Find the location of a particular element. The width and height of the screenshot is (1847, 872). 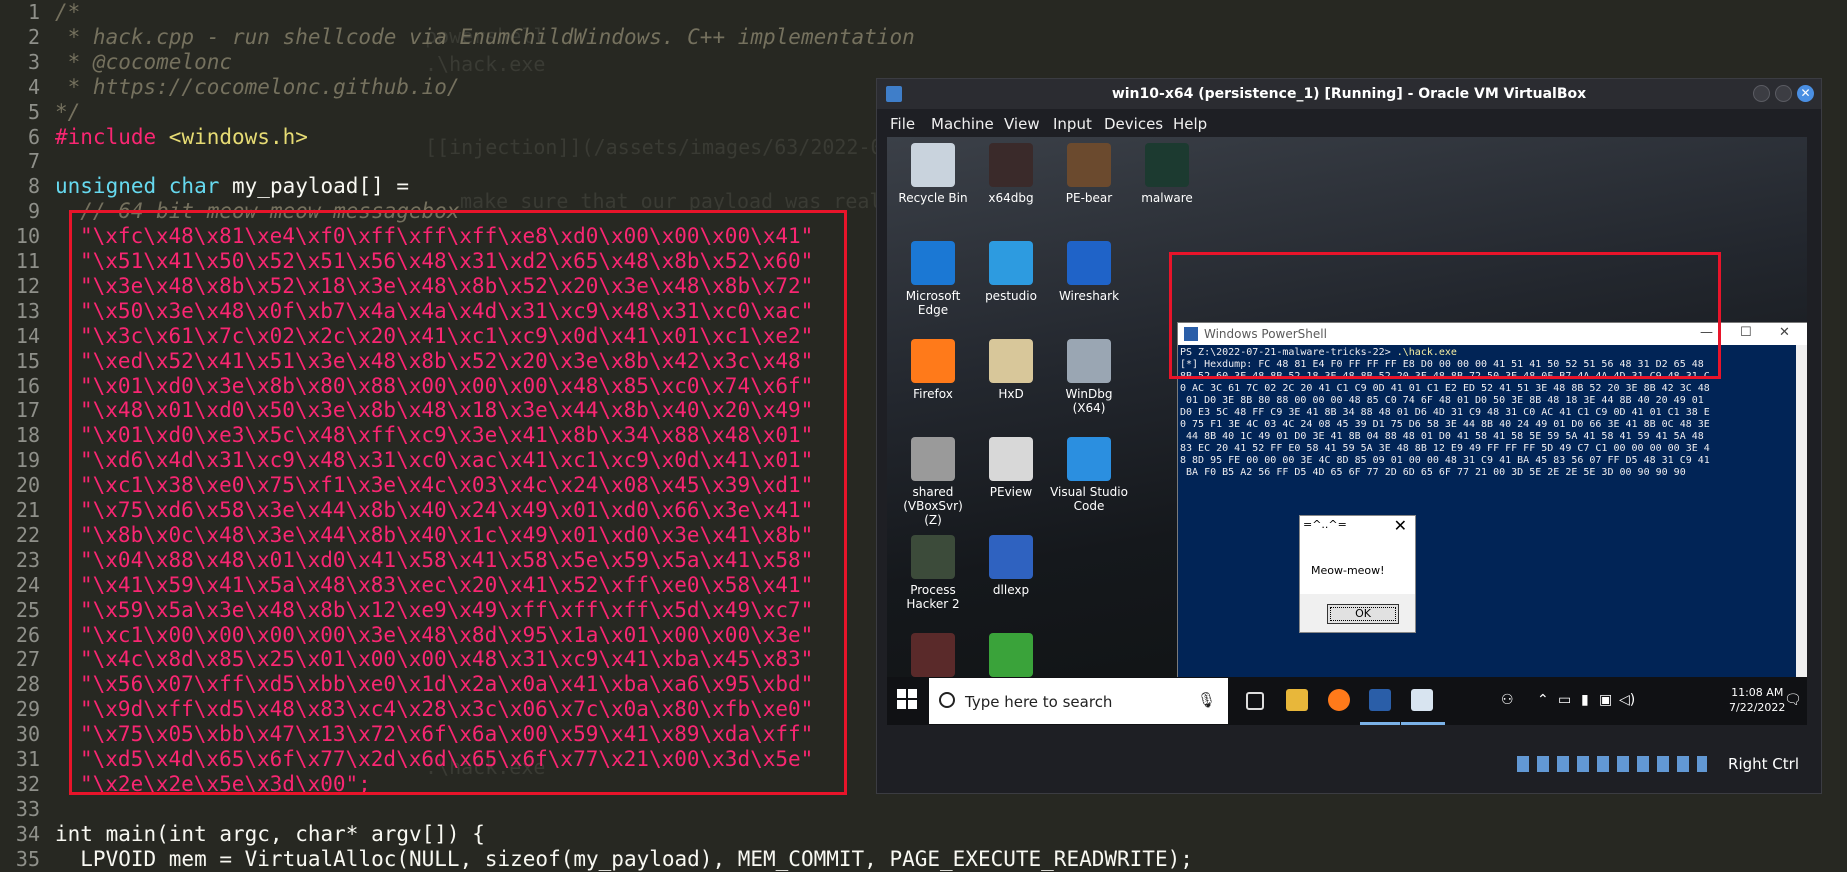

line-number: 4 is located at coordinates (33, 86).